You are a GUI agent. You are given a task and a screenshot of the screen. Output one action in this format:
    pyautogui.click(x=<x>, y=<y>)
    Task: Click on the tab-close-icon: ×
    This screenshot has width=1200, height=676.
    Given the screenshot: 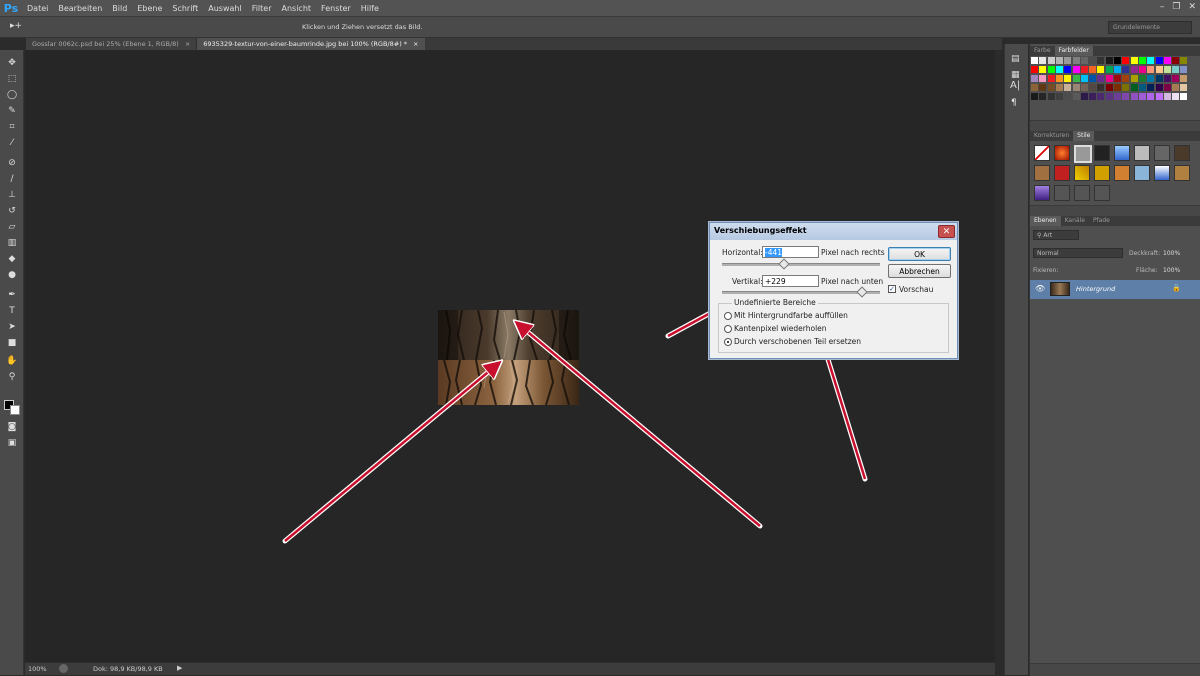 What is the action you would take?
    pyautogui.click(x=187, y=44)
    